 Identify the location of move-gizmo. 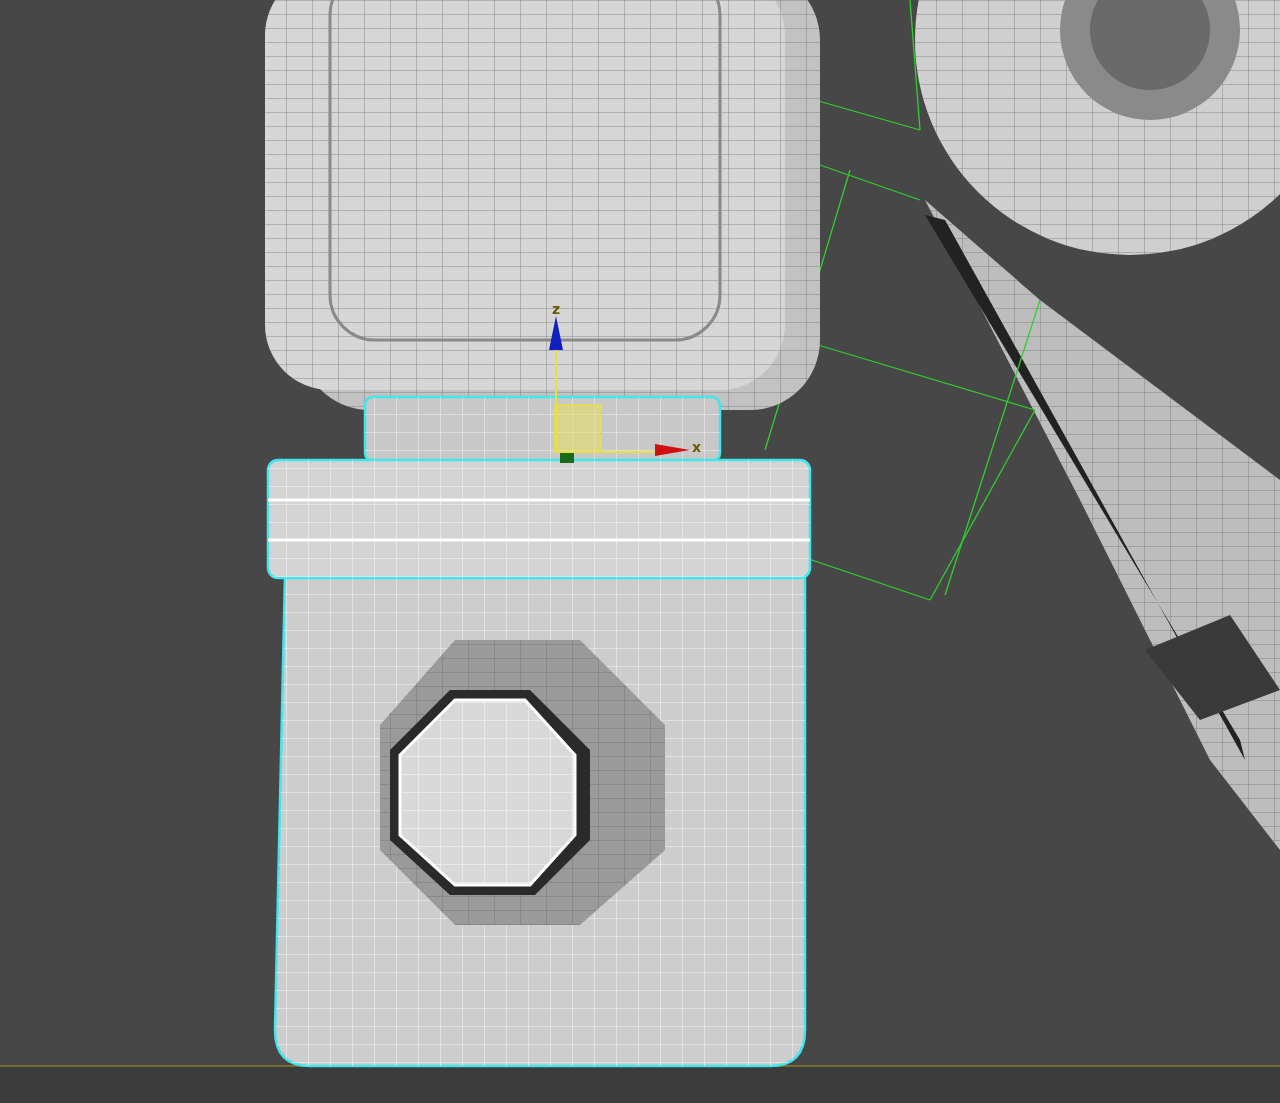
(619, 389).